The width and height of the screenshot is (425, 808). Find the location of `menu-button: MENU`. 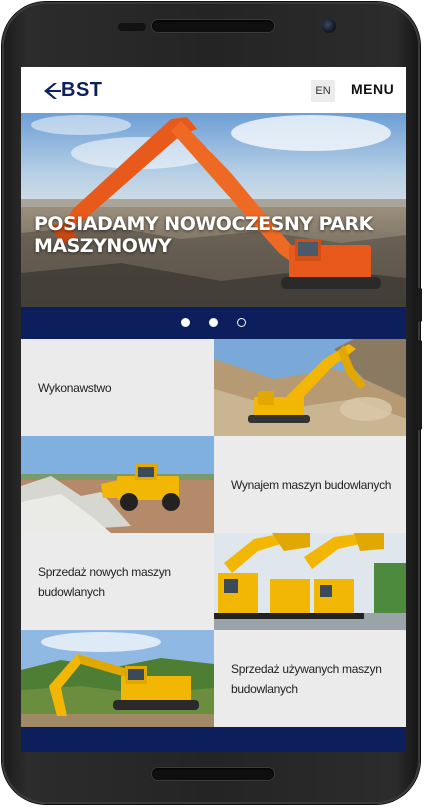

menu-button: MENU is located at coordinates (372, 89).